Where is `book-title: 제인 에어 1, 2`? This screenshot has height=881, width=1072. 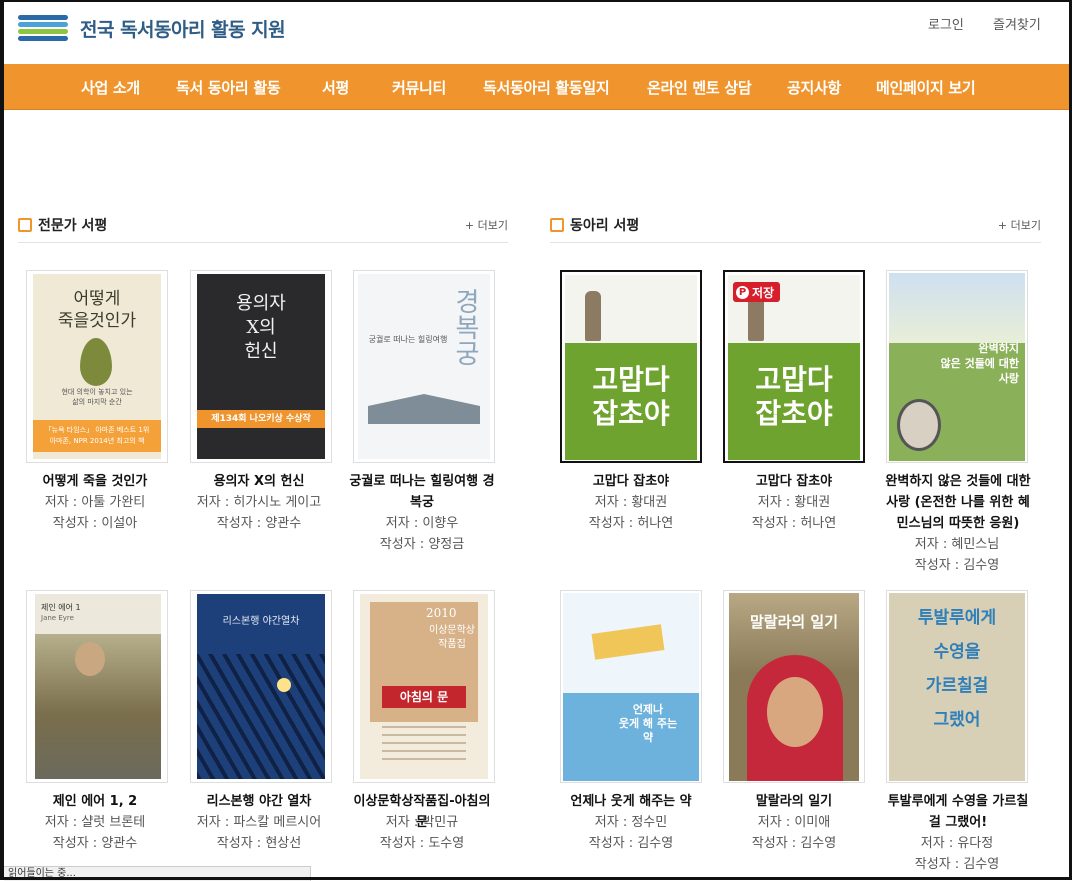 book-title: 제인 에어 1, 2 is located at coordinates (95, 801).